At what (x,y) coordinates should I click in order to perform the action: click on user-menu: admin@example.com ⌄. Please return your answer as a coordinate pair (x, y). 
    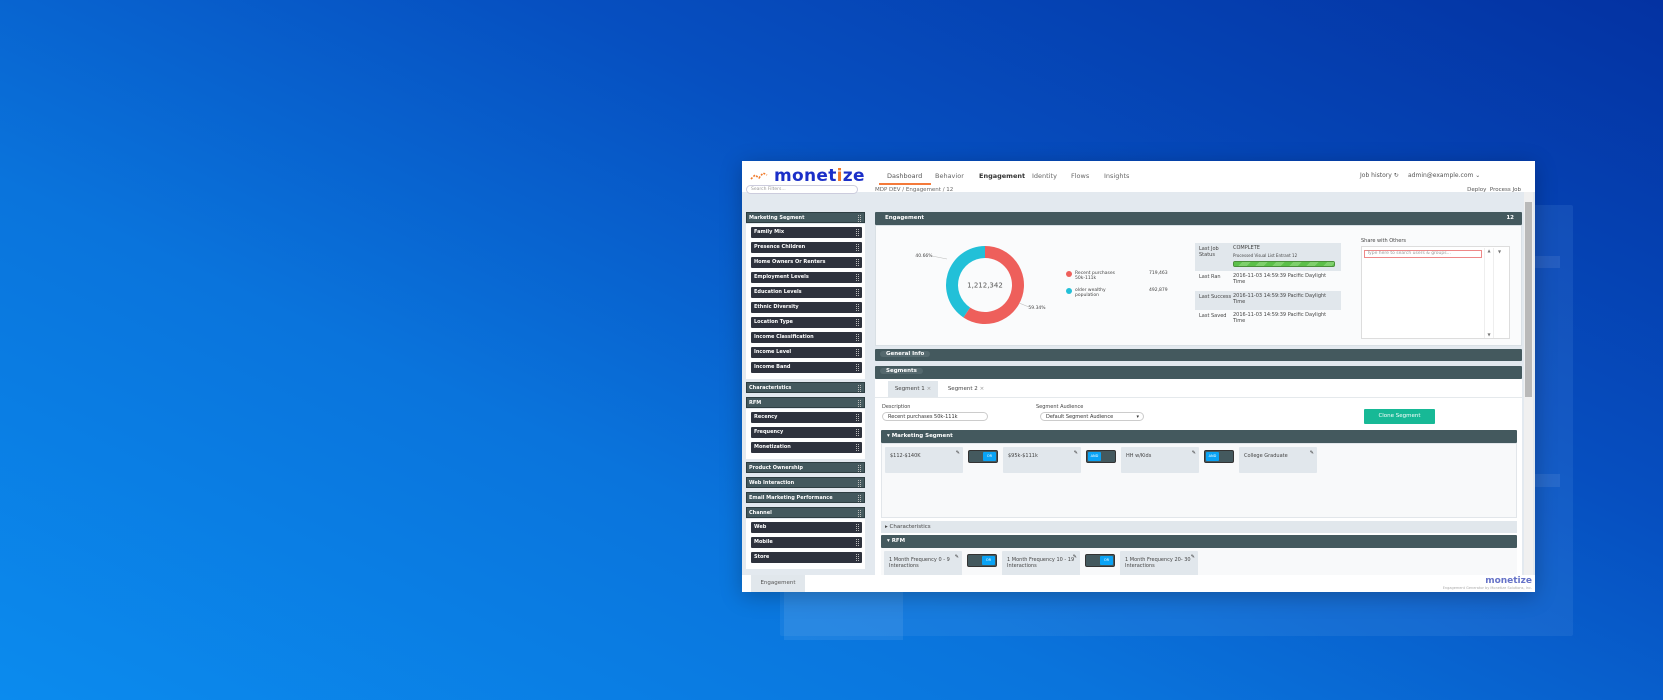
    Looking at the image, I should click on (1444, 175).